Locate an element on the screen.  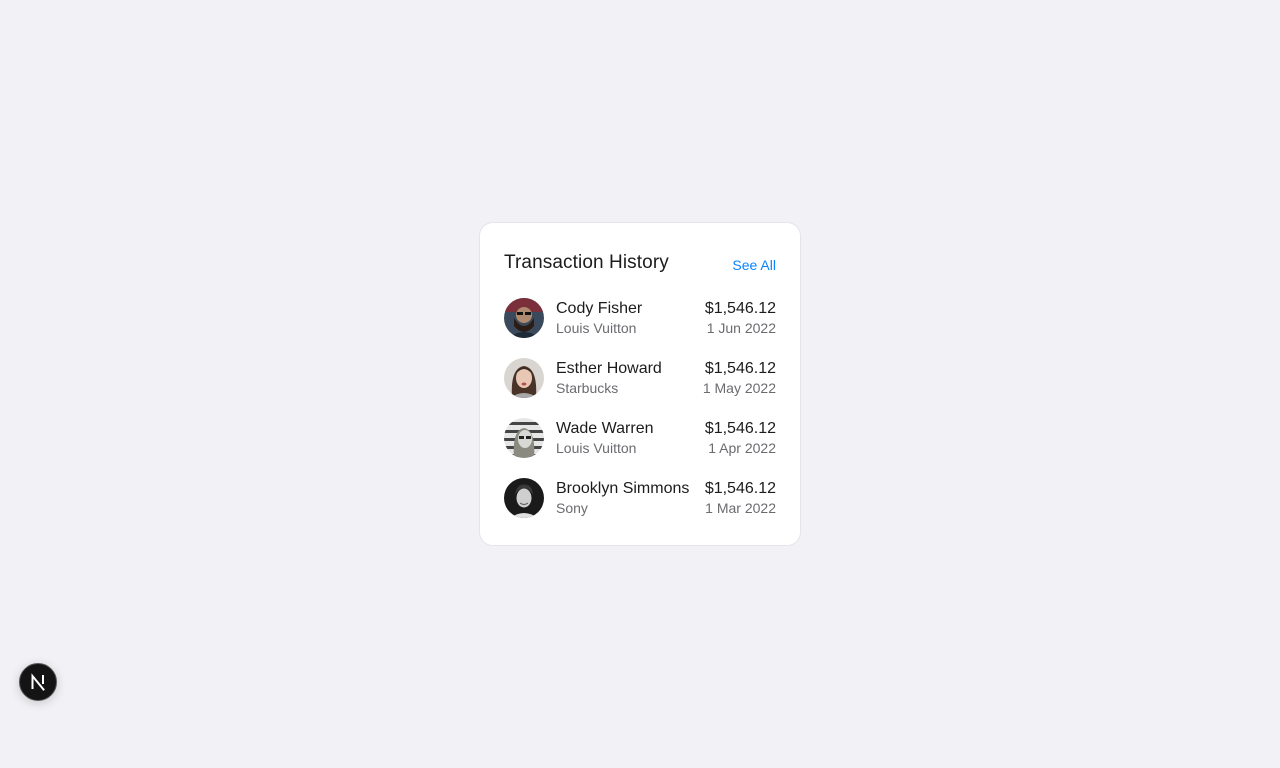
person-name: Brooklyn Simmons is located at coordinates (623, 488).